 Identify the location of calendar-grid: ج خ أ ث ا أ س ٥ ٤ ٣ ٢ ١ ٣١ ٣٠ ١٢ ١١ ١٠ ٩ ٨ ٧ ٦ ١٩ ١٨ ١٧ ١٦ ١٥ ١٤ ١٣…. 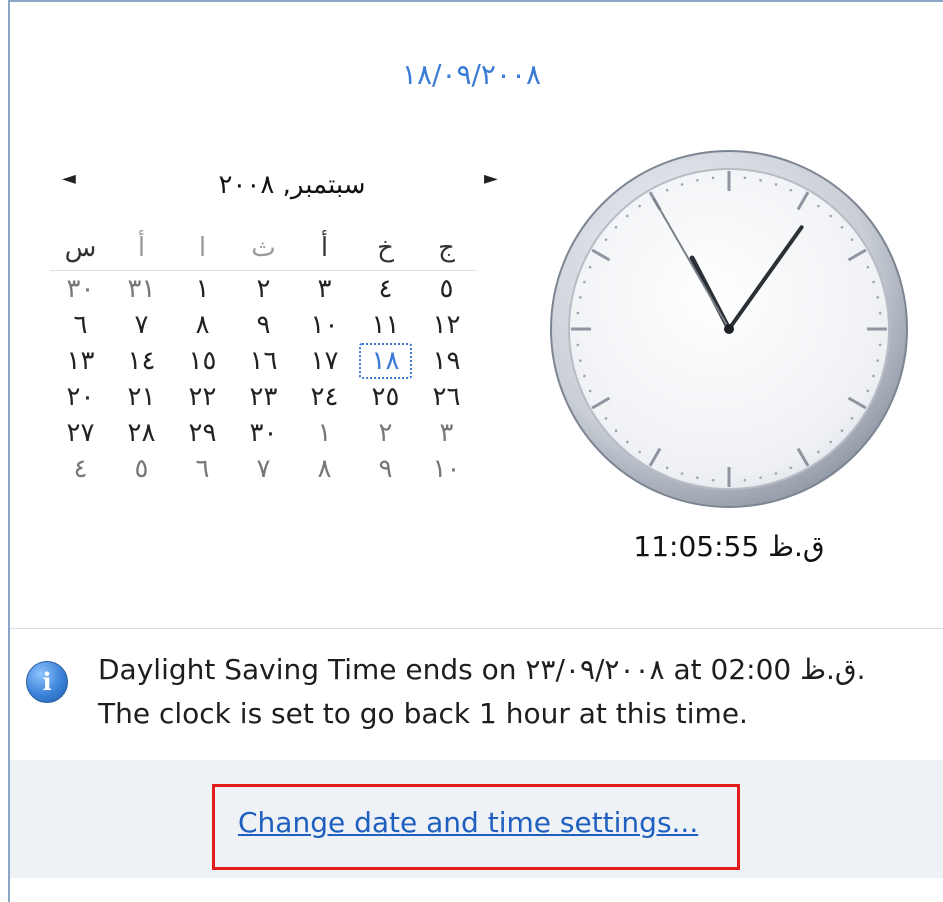
(263, 356).